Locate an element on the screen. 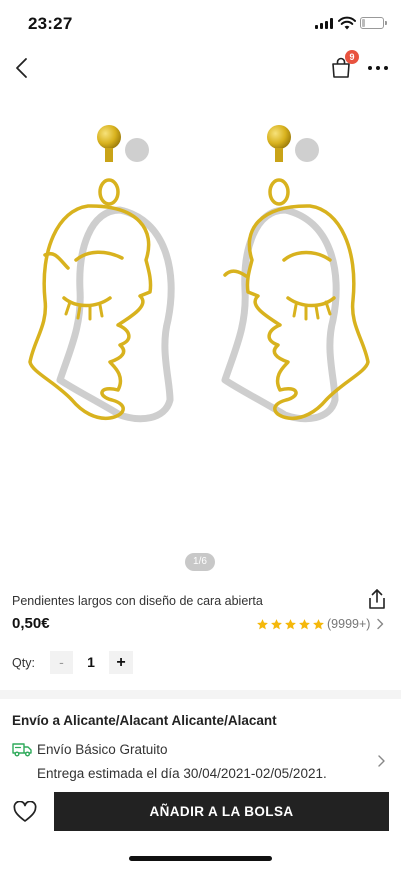 This screenshot has height=870, width=401. section-divider is located at coordinates (200, 694).